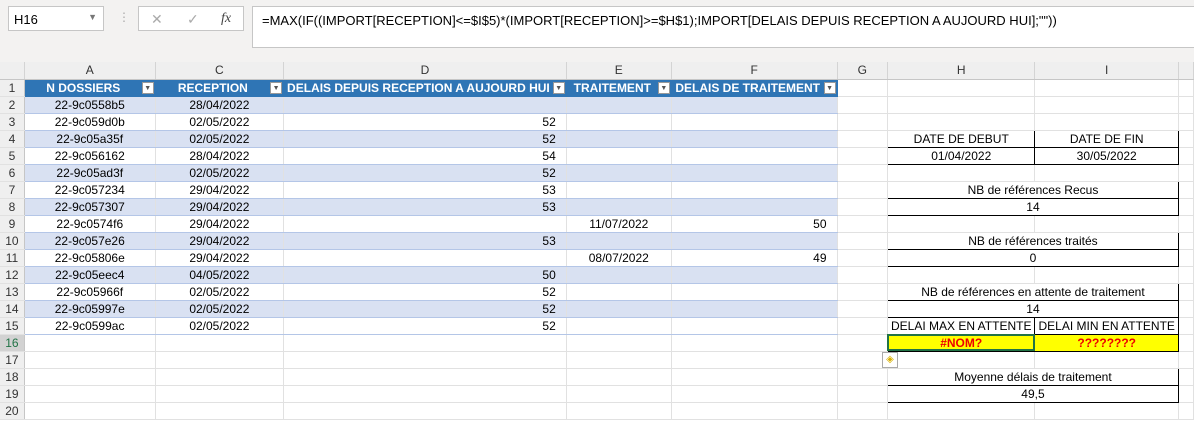  What do you see at coordinates (12, 309) in the screenshot?
I see `row-header-14: 14` at bounding box center [12, 309].